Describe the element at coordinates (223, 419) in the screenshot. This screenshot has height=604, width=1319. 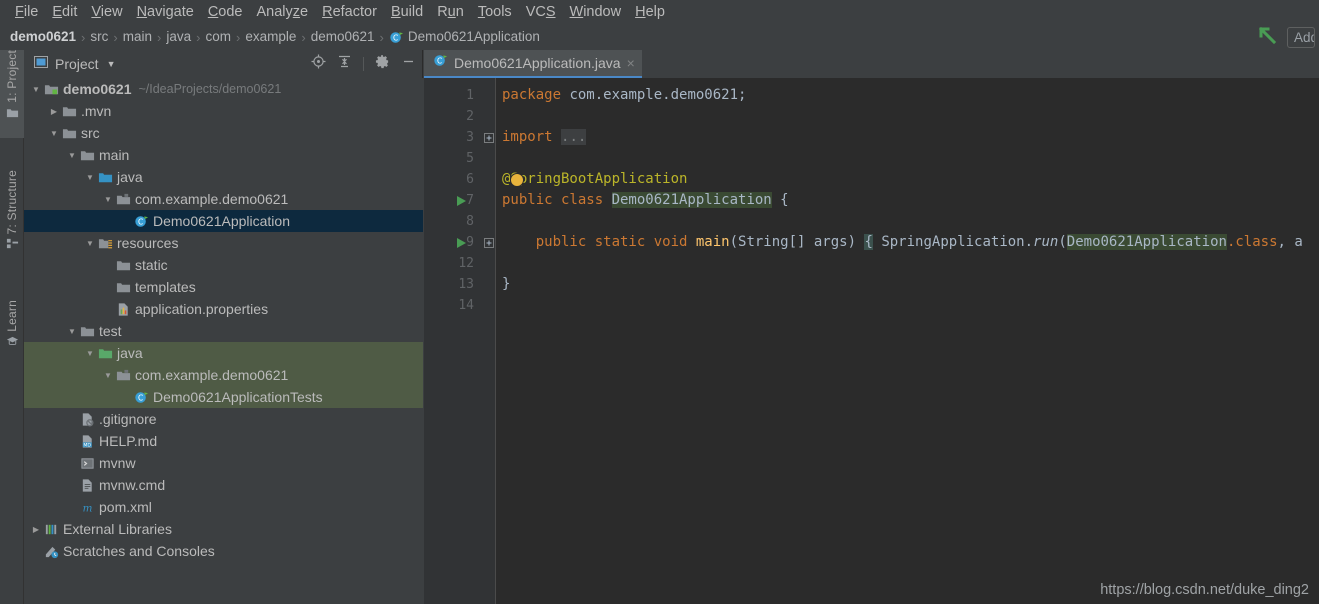
I see `tree-node--gitignore: .gitignore` at that location.